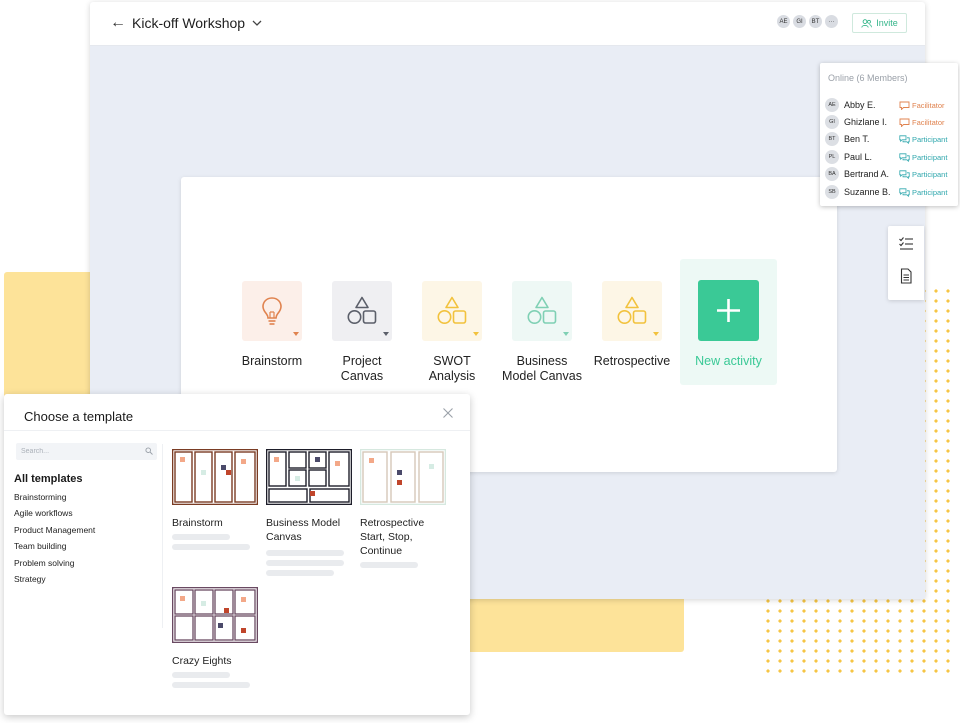 This screenshot has width=960, height=723. I want to click on template-card-business-model-canvas: Business Model Canvas, so click(309, 512).